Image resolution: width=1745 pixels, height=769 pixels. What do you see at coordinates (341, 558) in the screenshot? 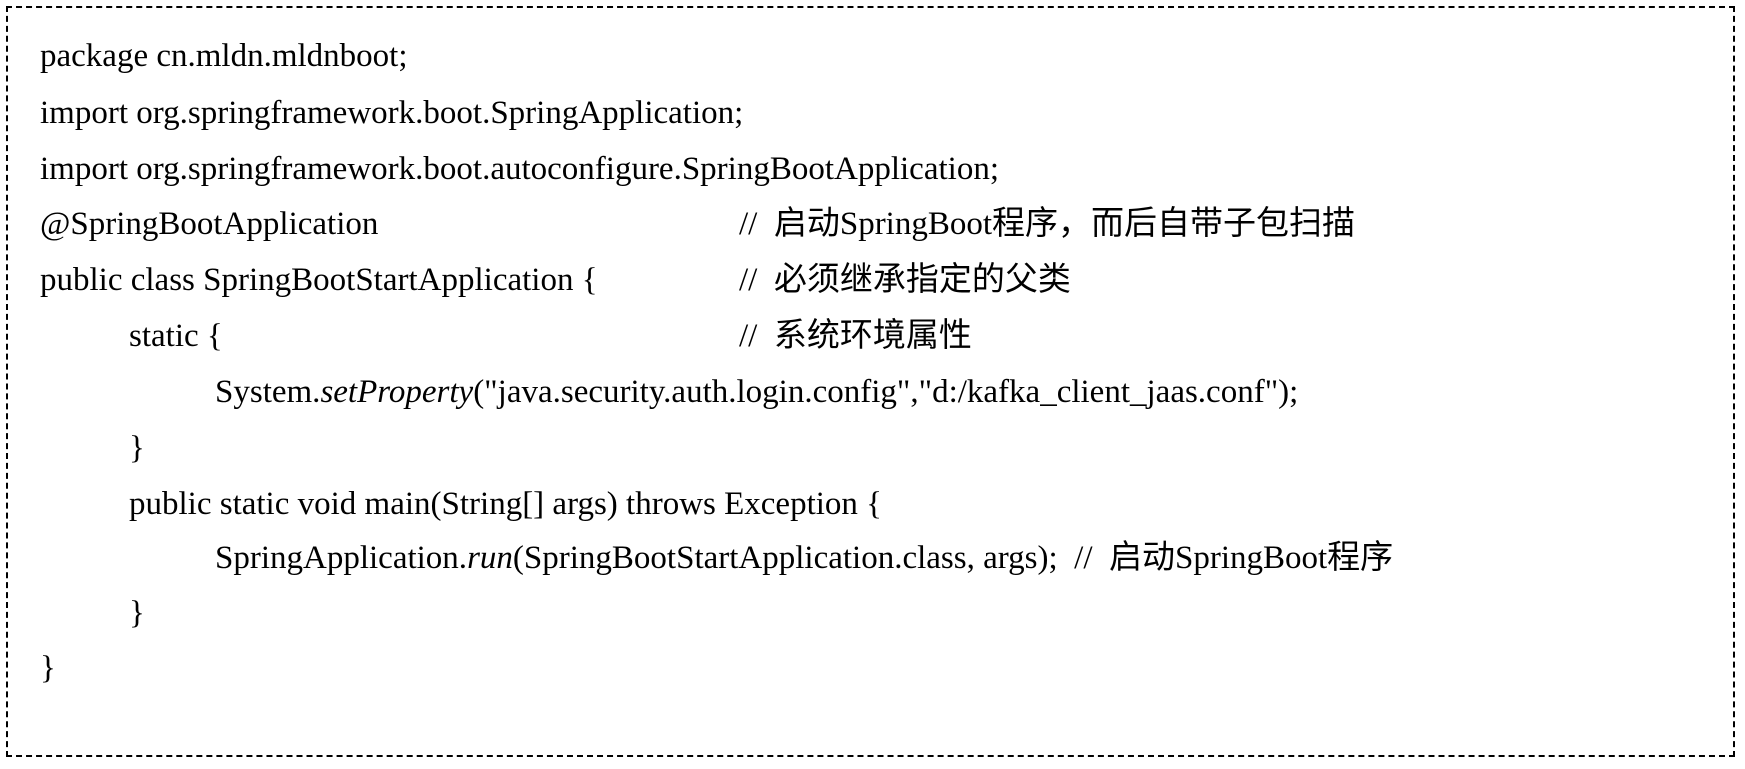
I see `code-token-springapplication: SpringApplication.` at bounding box center [341, 558].